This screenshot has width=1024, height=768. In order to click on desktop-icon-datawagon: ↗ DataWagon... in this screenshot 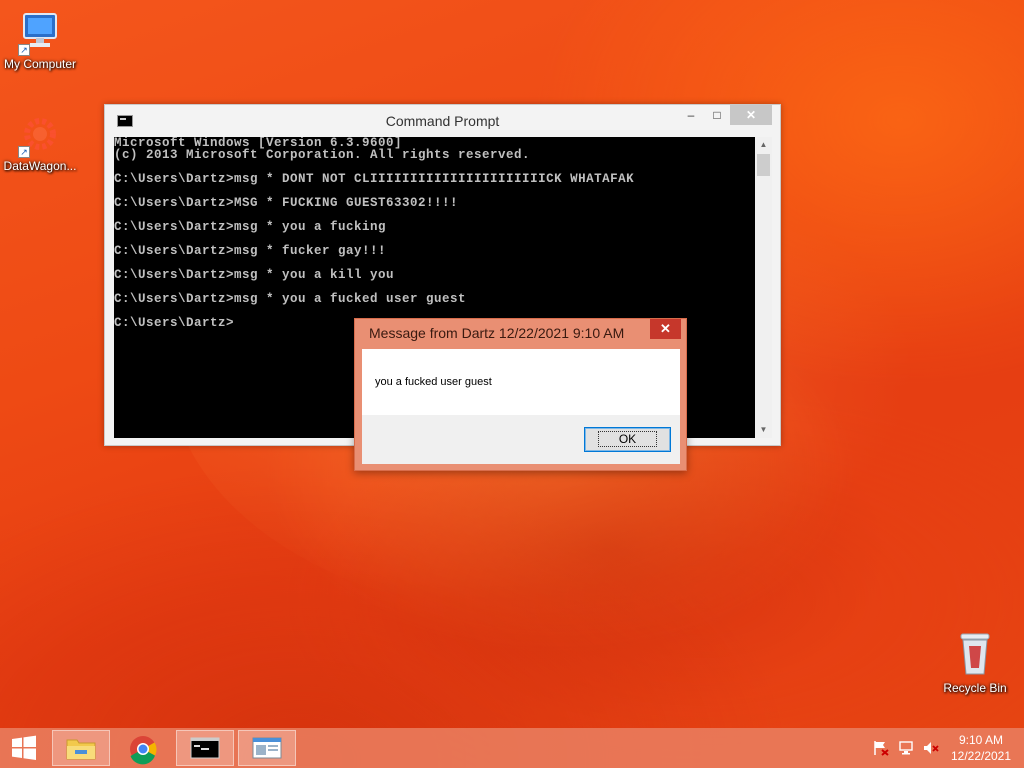, I will do `click(40, 142)`.